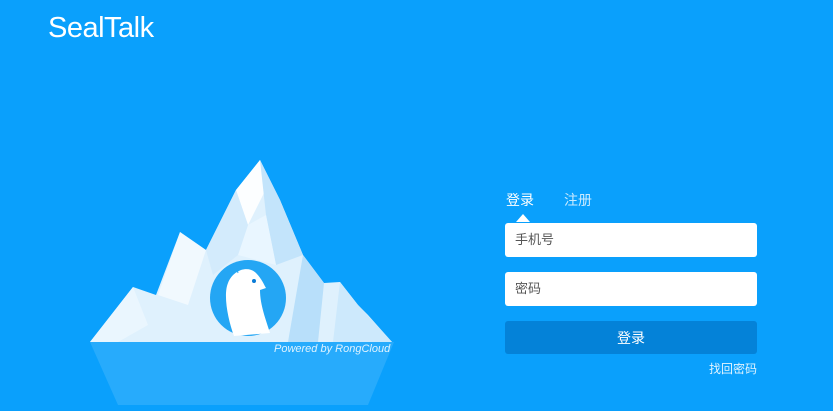 Image resolution: width=833 pixels, height=411 pixels. Describe the element at coordinates (578, 200) in the screenshot. I see `tab-register: 注册` at that location.